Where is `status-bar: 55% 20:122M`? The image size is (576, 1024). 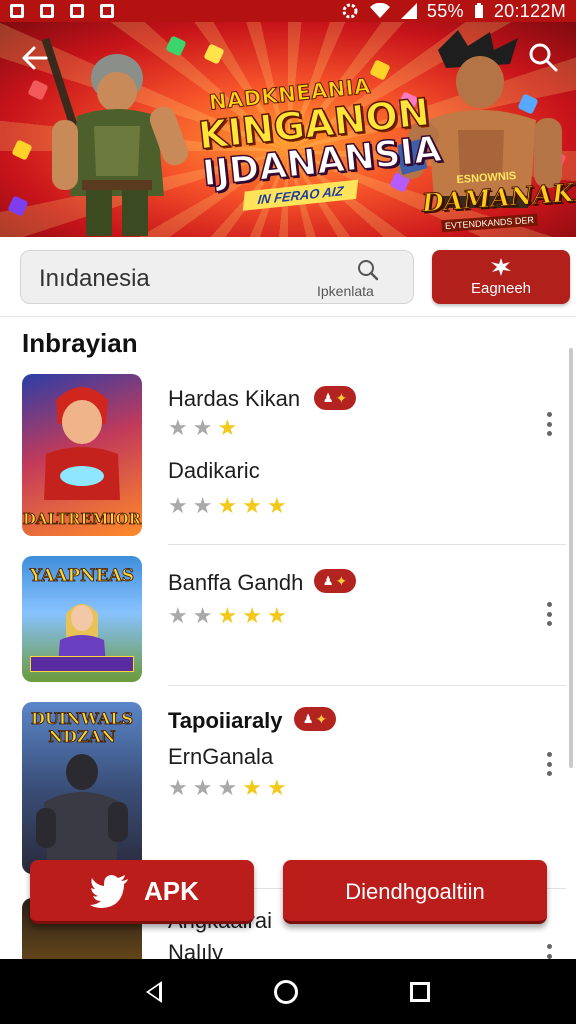 status-bar: 55% 20:122M is located at coordinates (288, 11).